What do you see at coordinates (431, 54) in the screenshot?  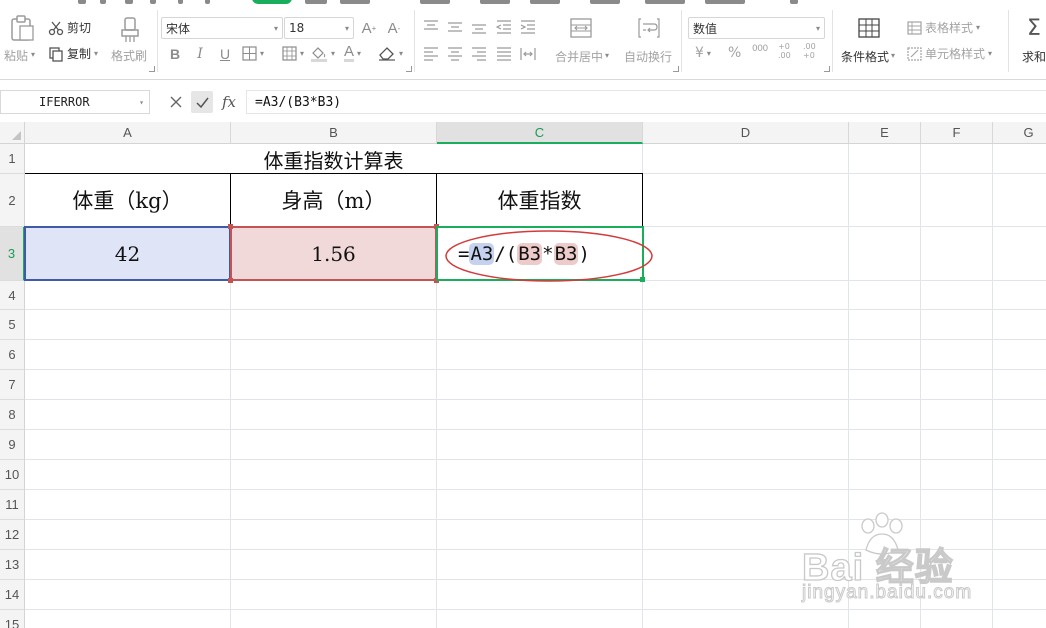 I see `align-left-icon` at bounding box center [431, 54].